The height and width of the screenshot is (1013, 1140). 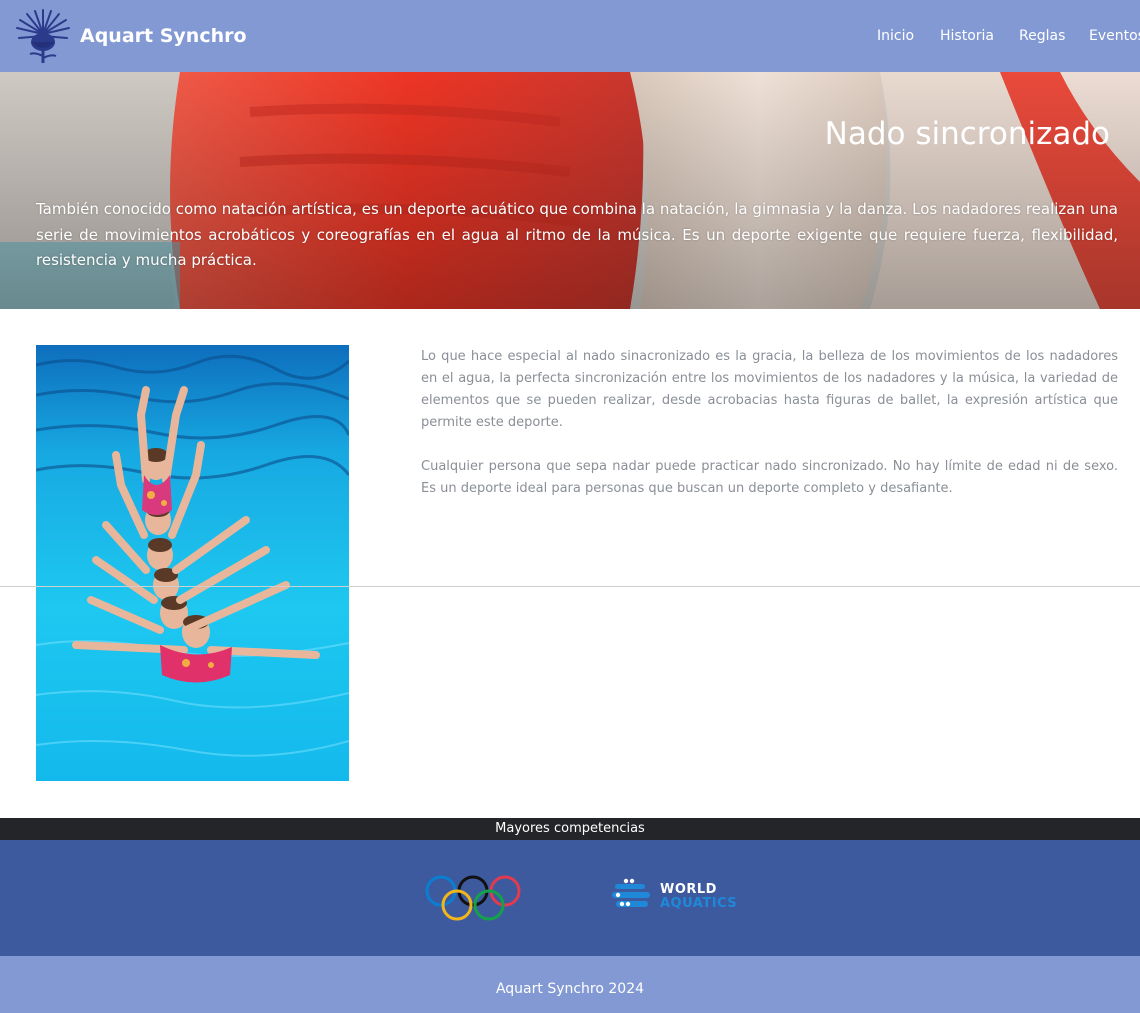 What do you see at coordinates (473, 898) in the screenshot?
I see `olympic-rings-logo` at bounding box center [473, 898].